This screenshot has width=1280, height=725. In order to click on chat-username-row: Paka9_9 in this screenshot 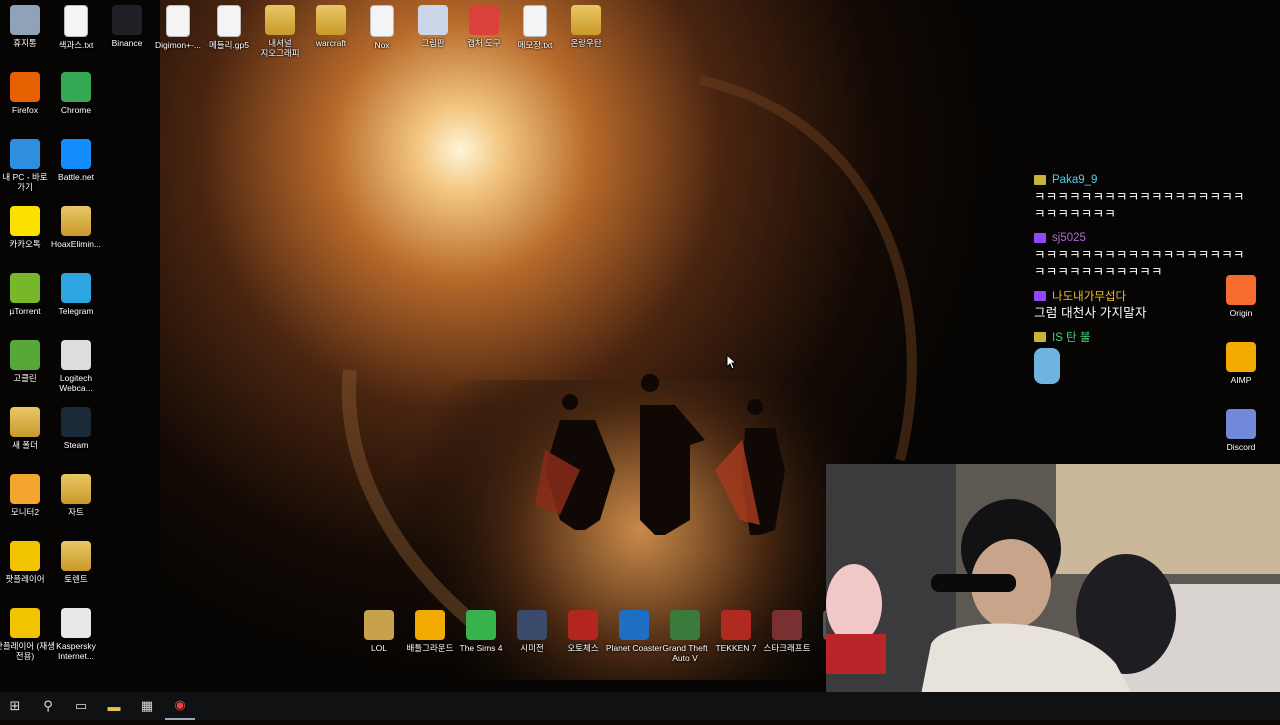, I will do `click(1141, 180)`.